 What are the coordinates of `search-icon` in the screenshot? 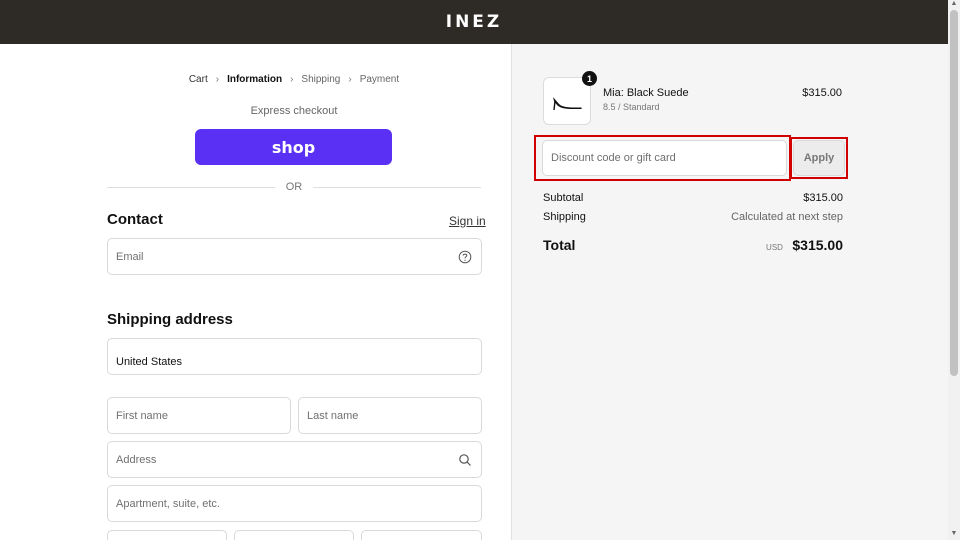 It's located at (465, 460).